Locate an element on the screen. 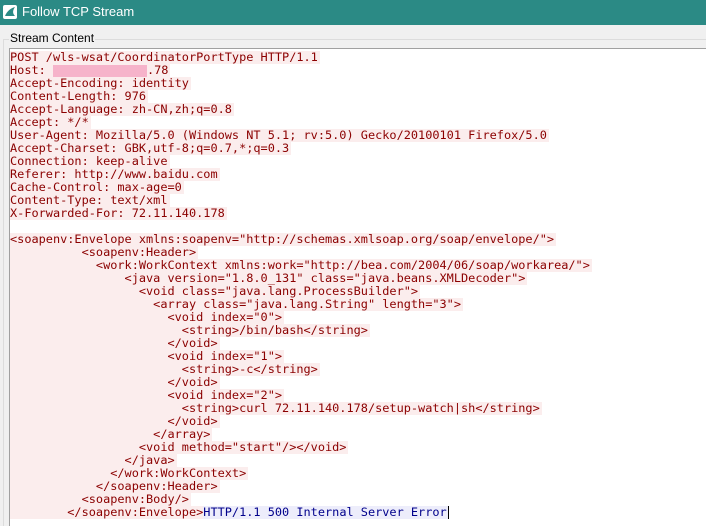 The width and height of the screenshot is (706, 526). response-status-line: HTTP/1.1 500 Internal Server Error is located at coordinates (325, 512).